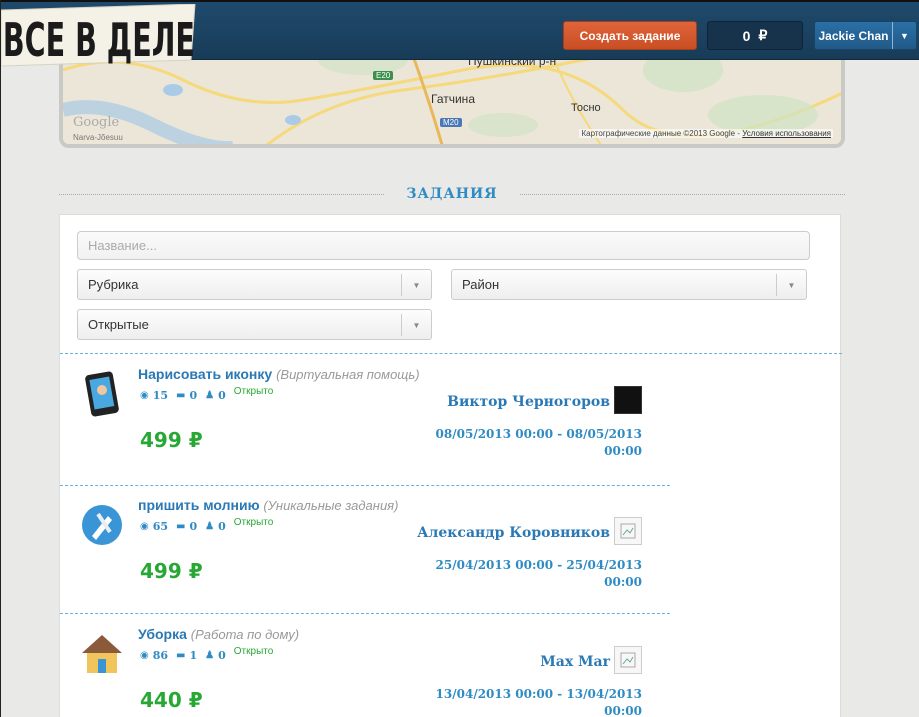 This screenshot has height=717, width=919. I want to click on section-heading: ЗАДАНИЯ, so click(452, 194).